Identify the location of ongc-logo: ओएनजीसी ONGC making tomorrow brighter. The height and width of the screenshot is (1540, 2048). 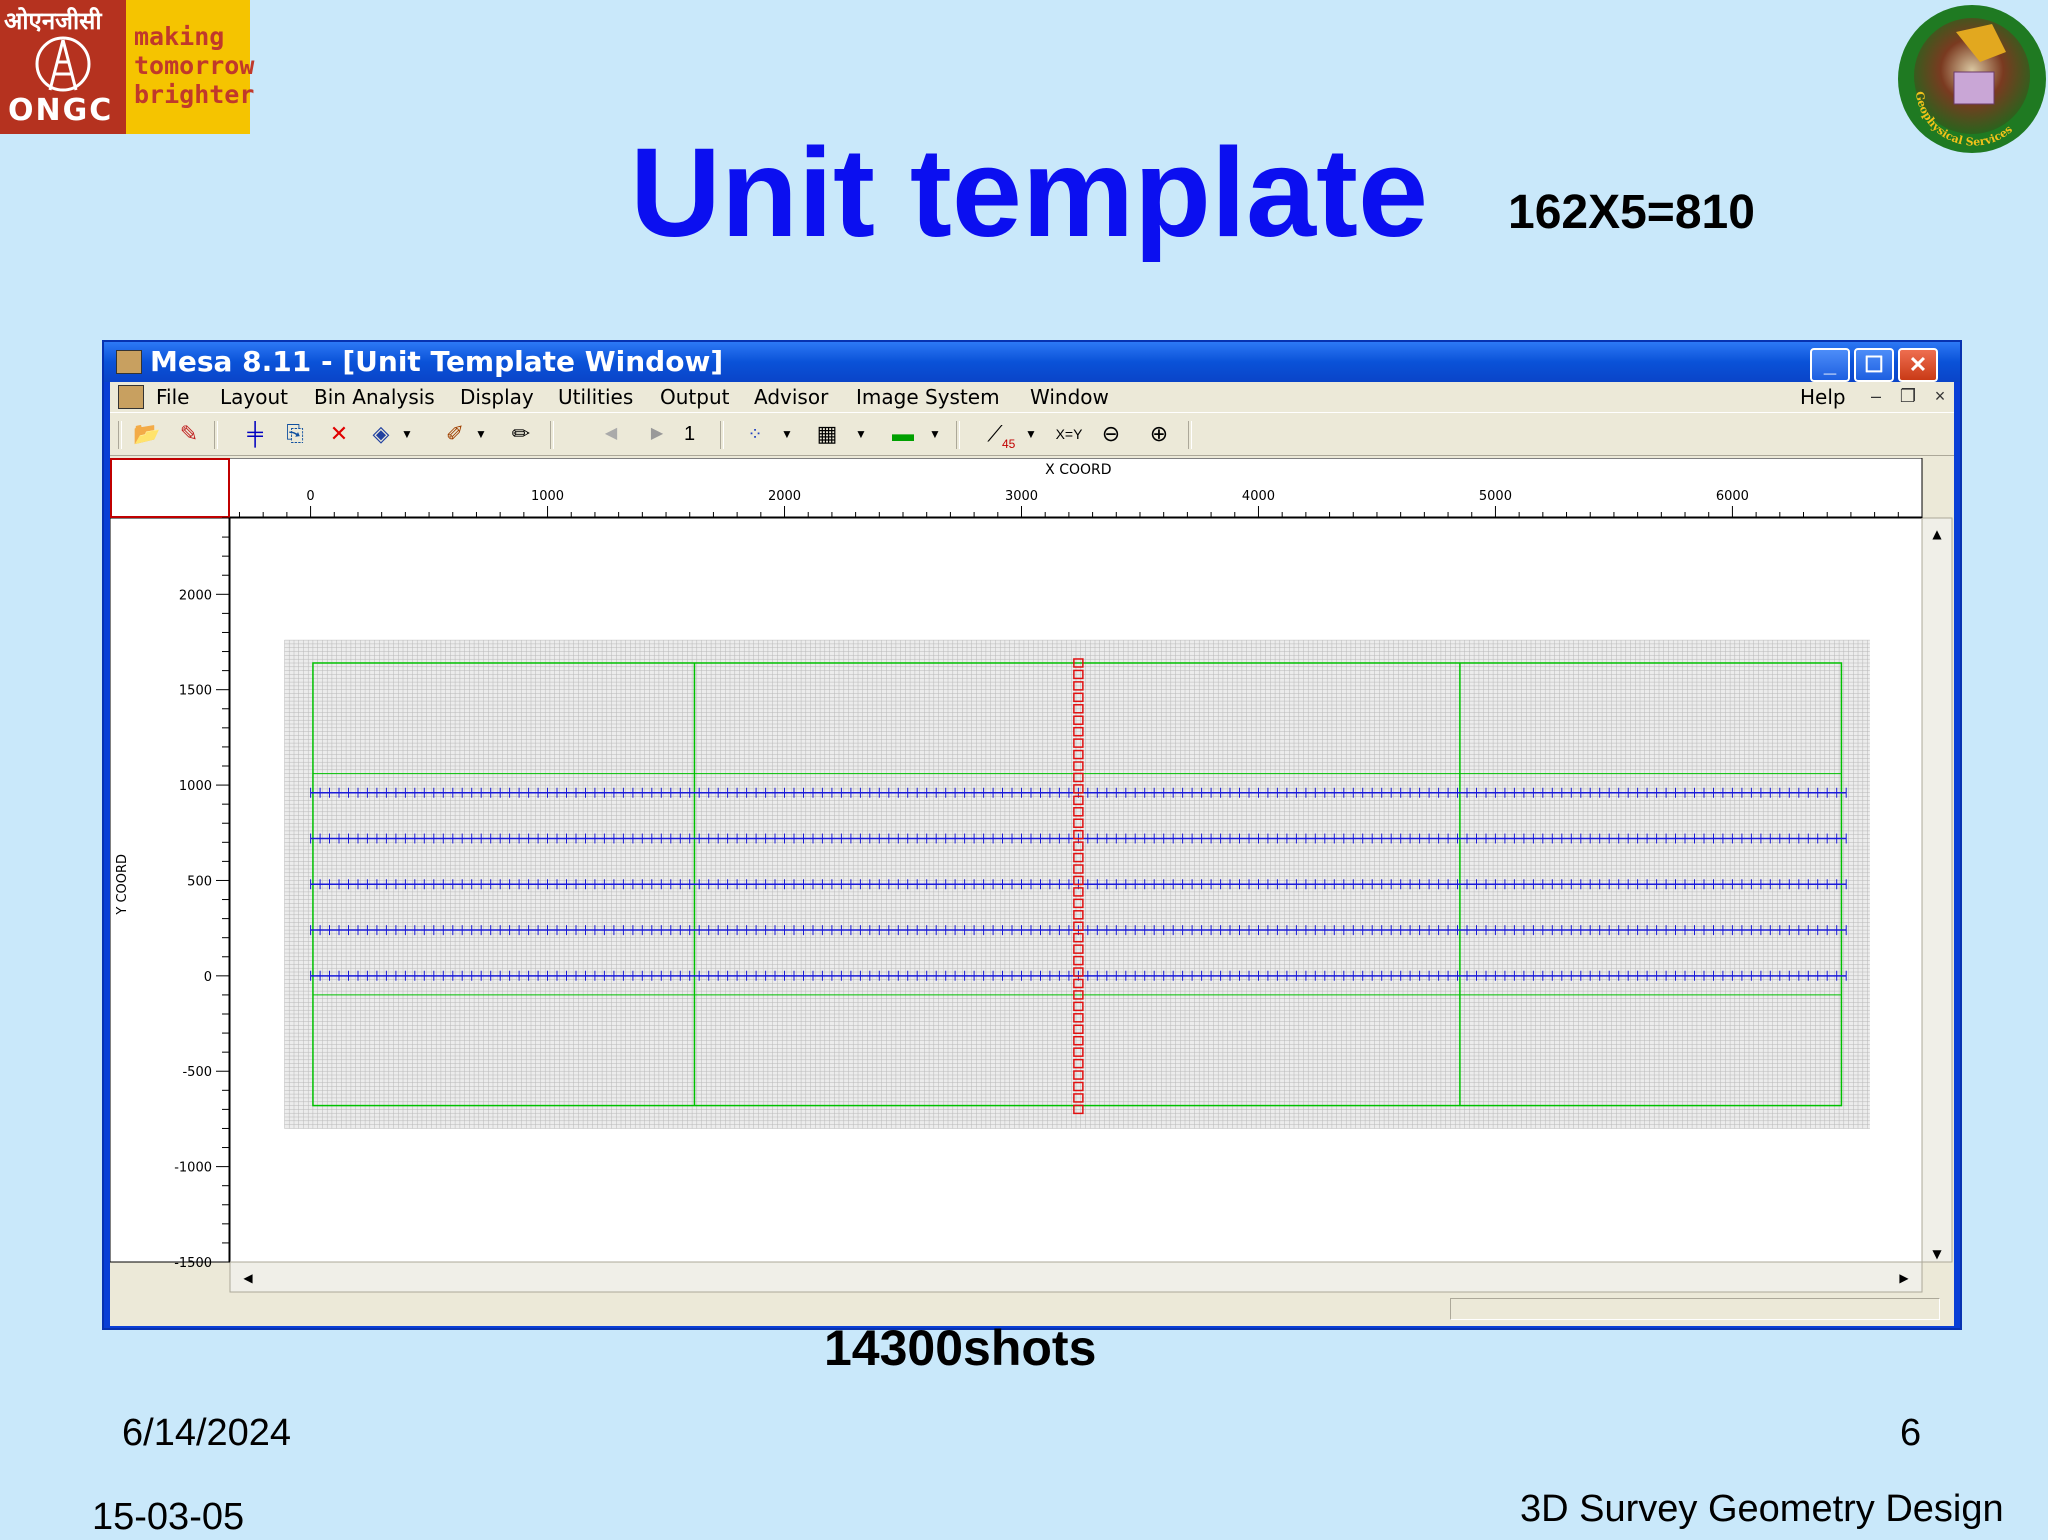
(127, 67).